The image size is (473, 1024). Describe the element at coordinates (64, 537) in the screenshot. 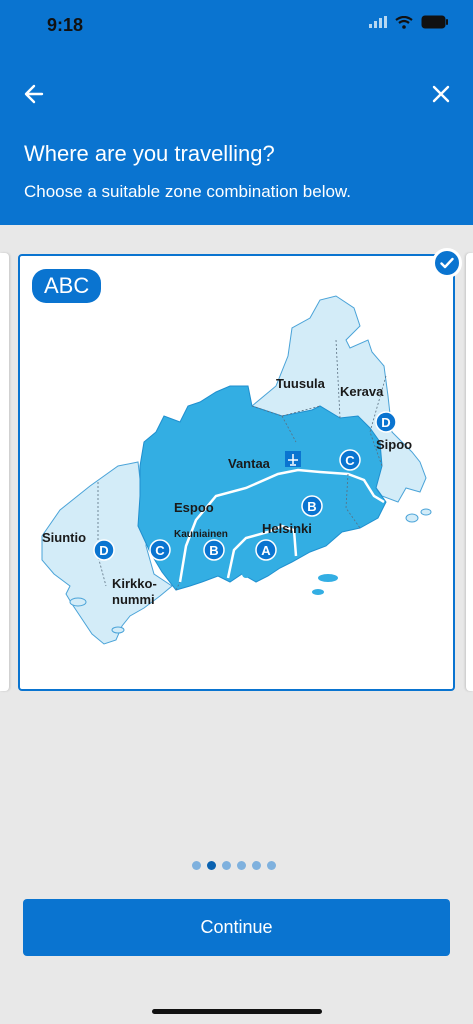

I see `map-label-siuntio: Siuntio` at that location.